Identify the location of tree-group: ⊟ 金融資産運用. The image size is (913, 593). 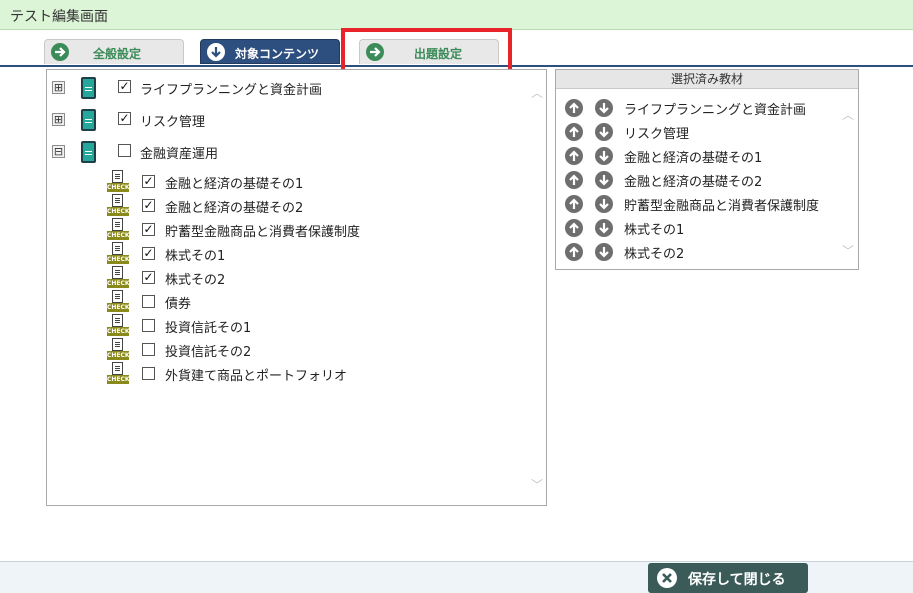
(287, 152).